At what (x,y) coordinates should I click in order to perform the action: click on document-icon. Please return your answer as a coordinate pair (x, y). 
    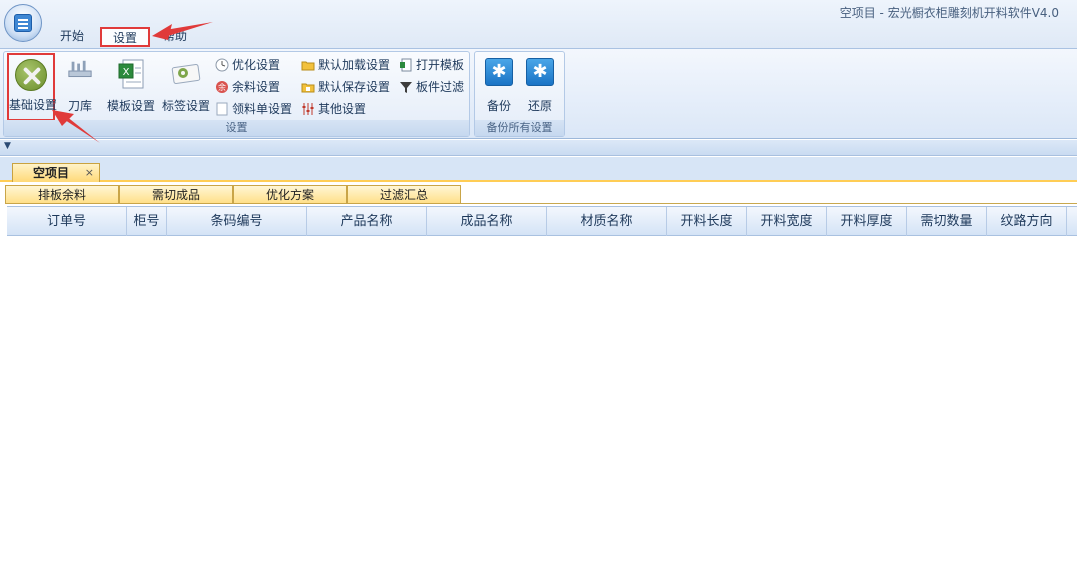
    Looking at the image, I should click on (222, 109).